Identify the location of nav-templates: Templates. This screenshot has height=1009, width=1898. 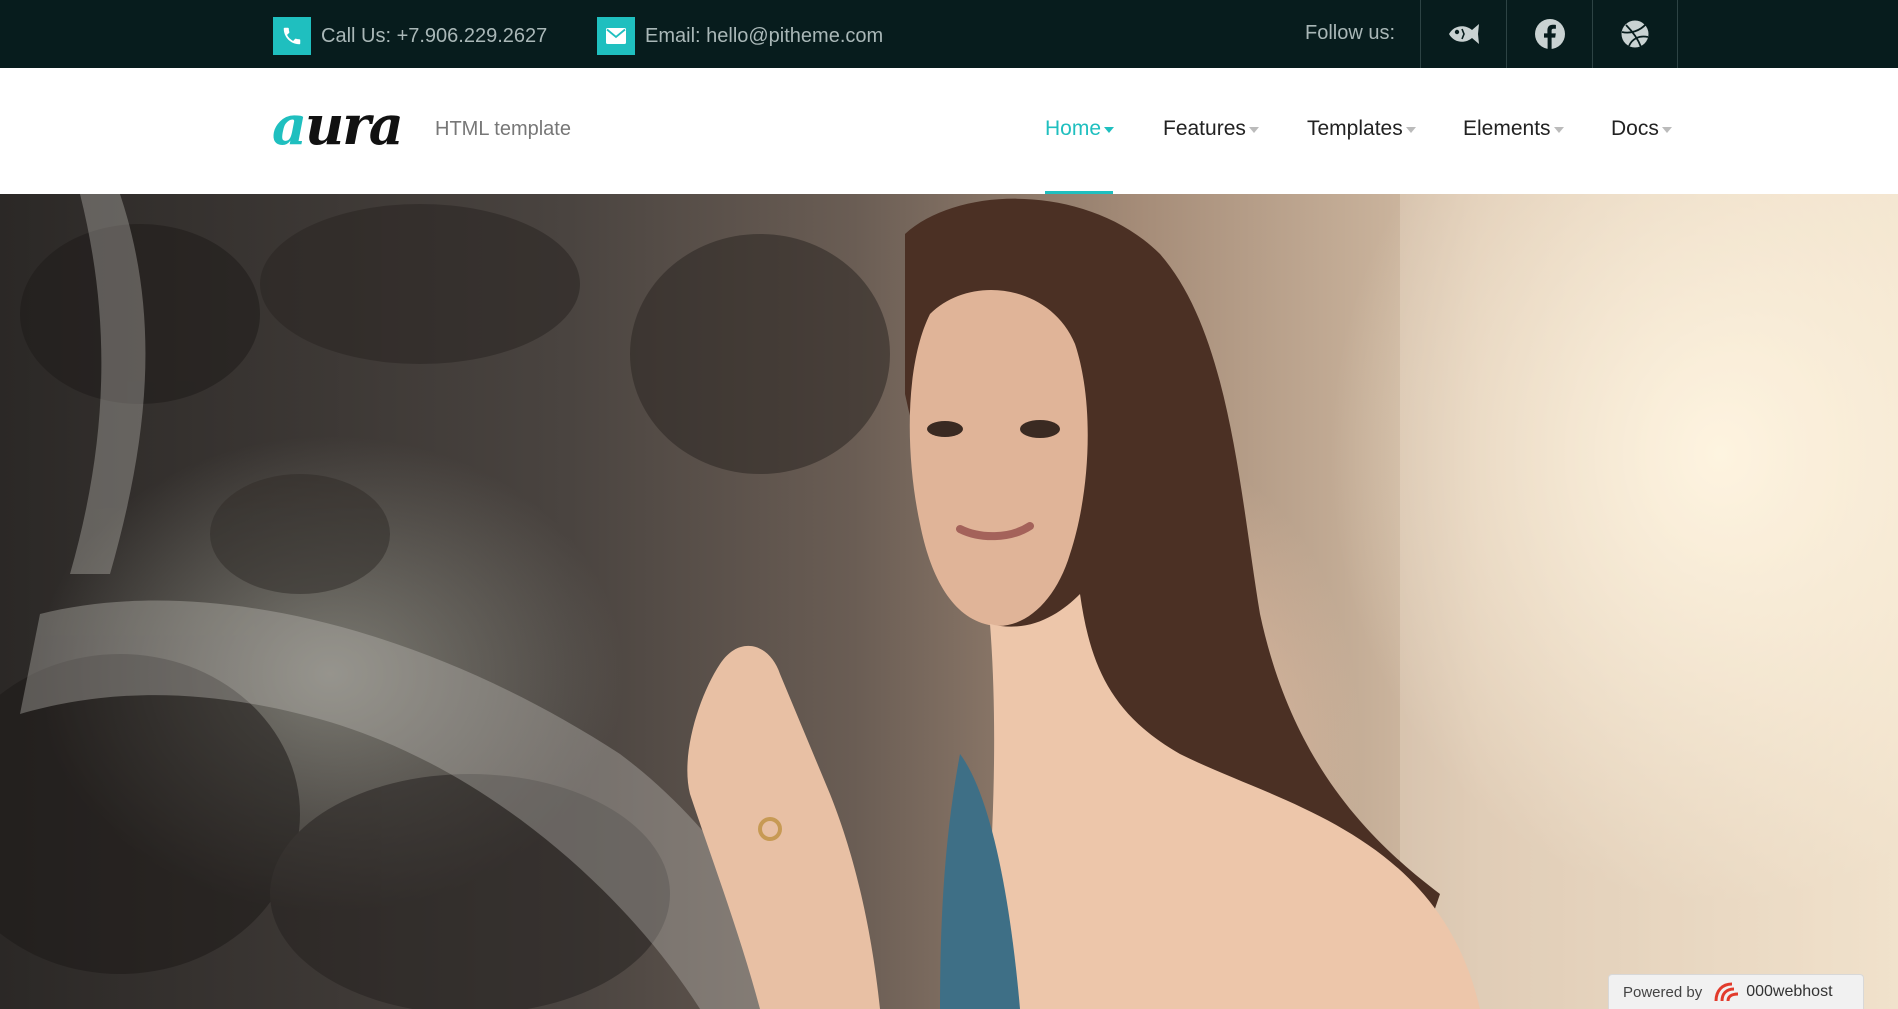
(1361, 129).